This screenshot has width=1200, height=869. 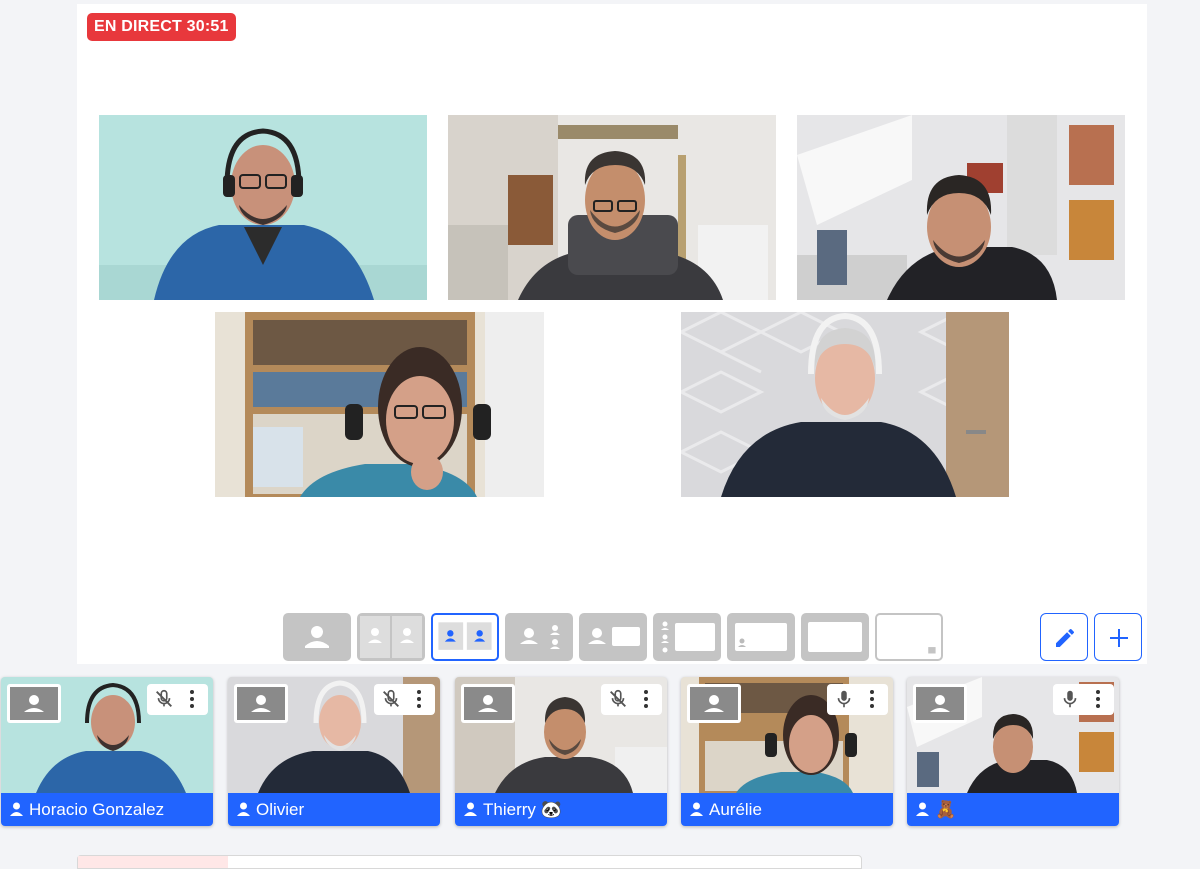 I want to click on stage-video-olivier, so click(x=845, y=404).